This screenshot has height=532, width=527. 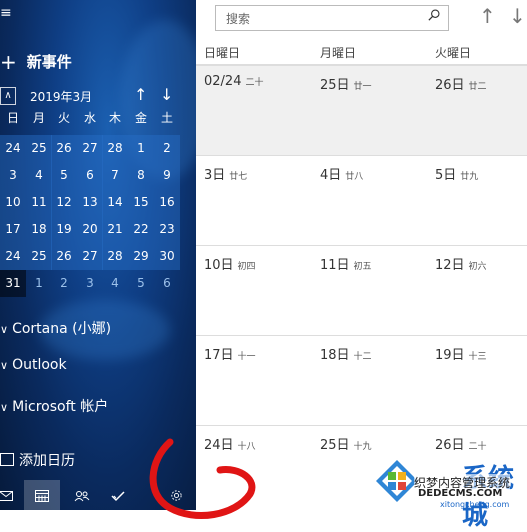 I want to click on day-number: 3日, so click(x=215, y=175).